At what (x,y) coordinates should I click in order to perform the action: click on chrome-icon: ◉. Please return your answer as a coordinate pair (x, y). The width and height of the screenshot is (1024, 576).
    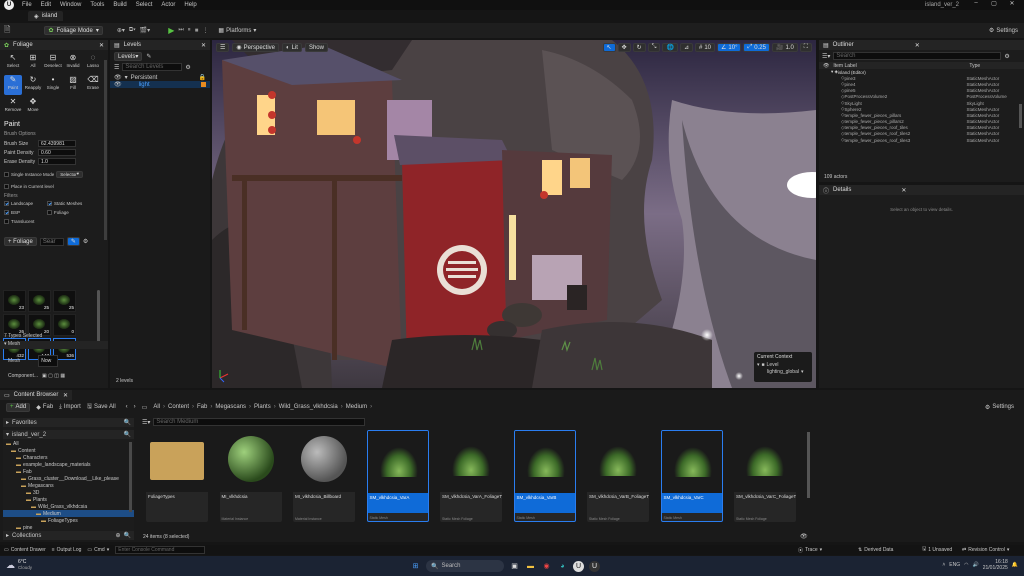
    Looking at the image, I should click on (546, 566).